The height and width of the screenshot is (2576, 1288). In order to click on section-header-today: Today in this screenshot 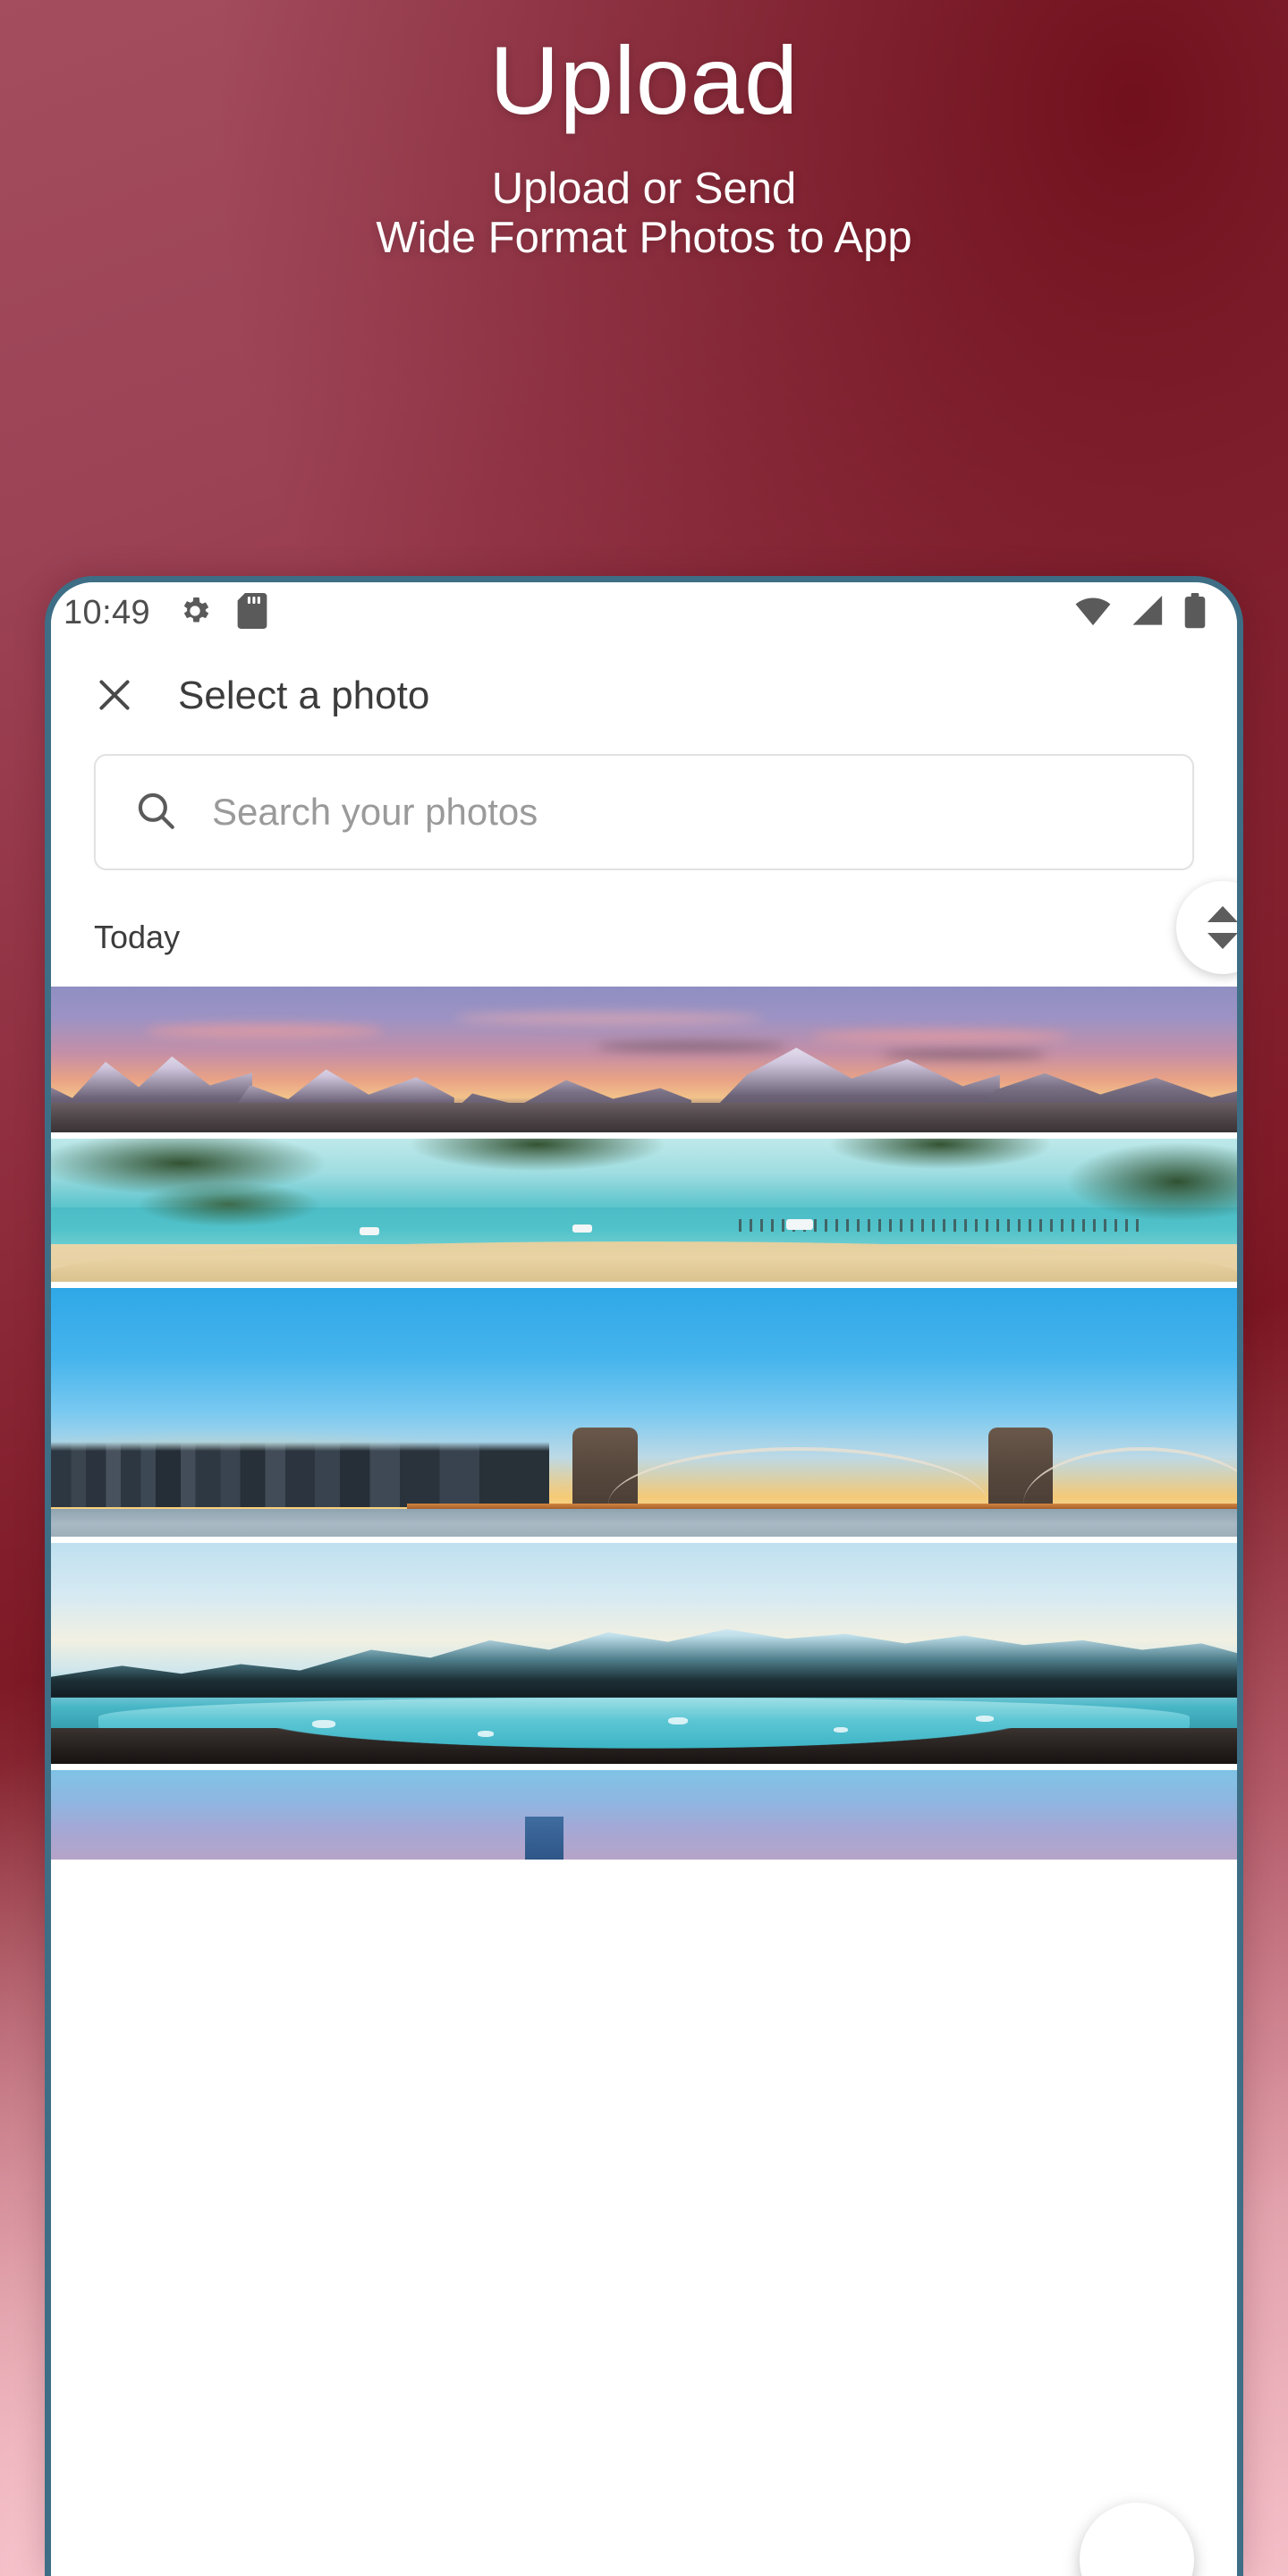, I will do `click(137, 937)`.